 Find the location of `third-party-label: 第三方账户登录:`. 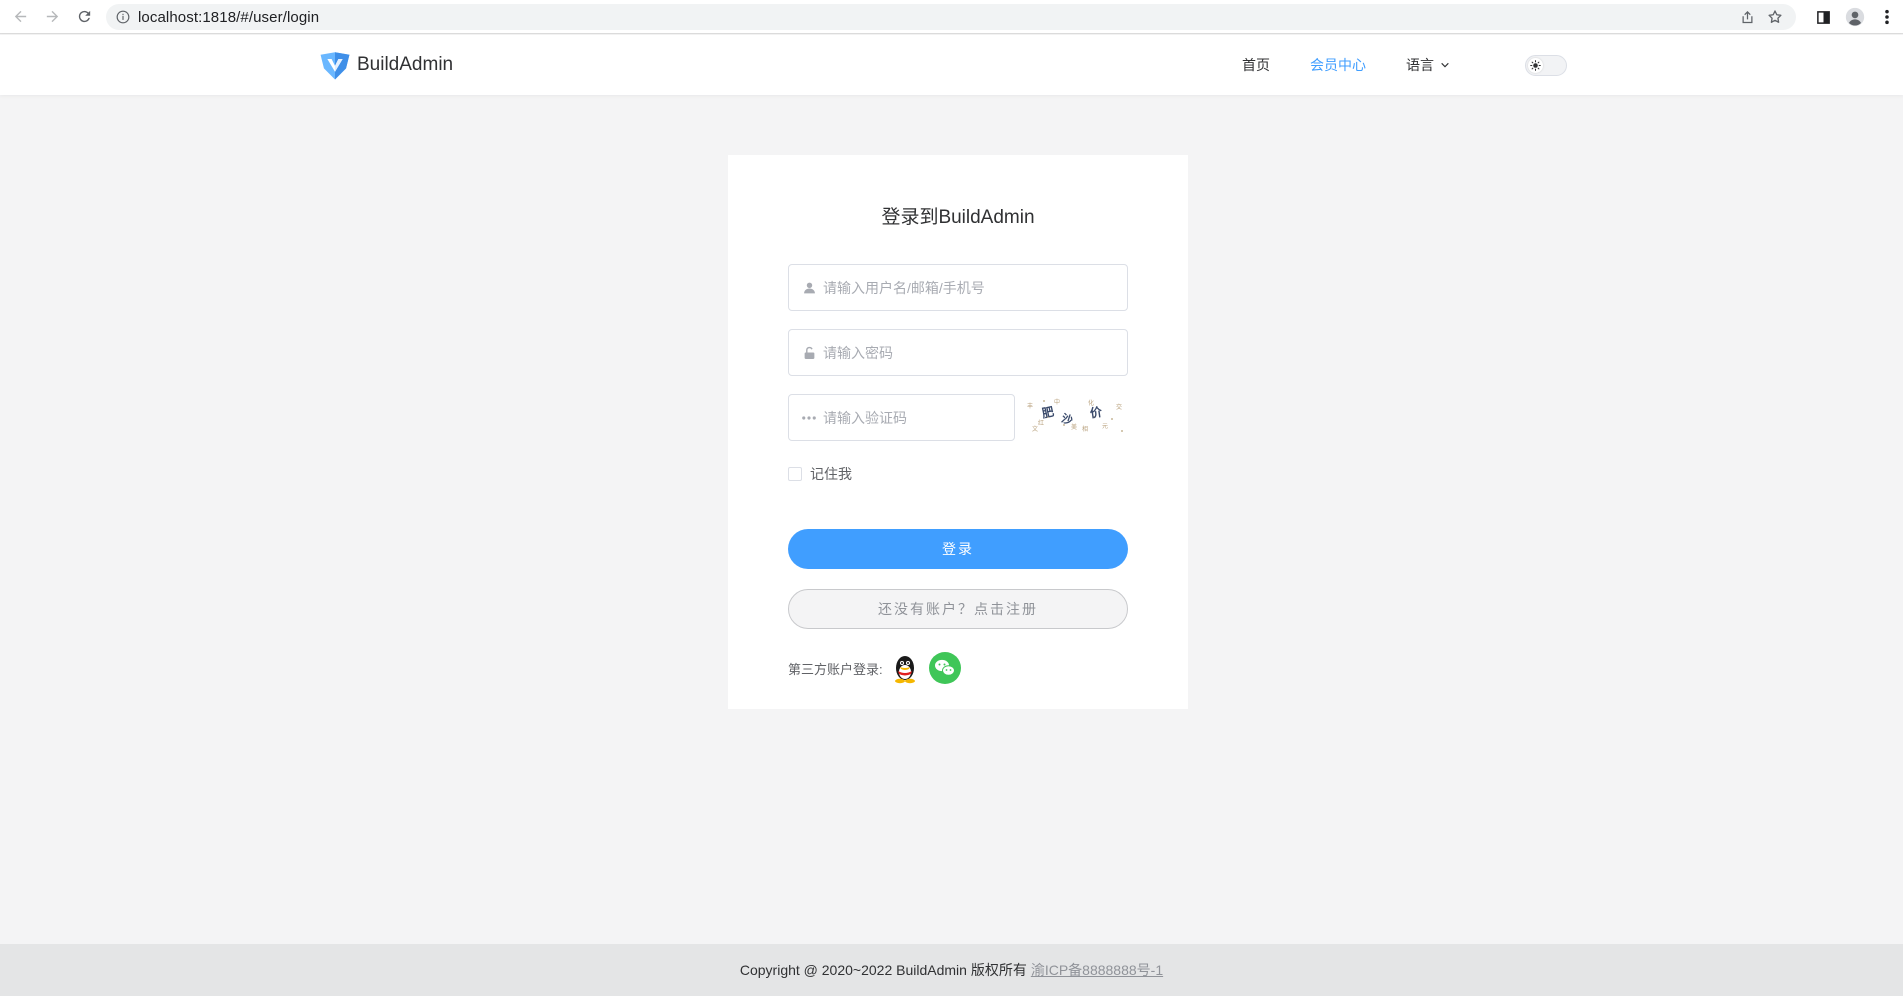

third-party-label: 第三方账户登录: is located at coordinates (835, 669).